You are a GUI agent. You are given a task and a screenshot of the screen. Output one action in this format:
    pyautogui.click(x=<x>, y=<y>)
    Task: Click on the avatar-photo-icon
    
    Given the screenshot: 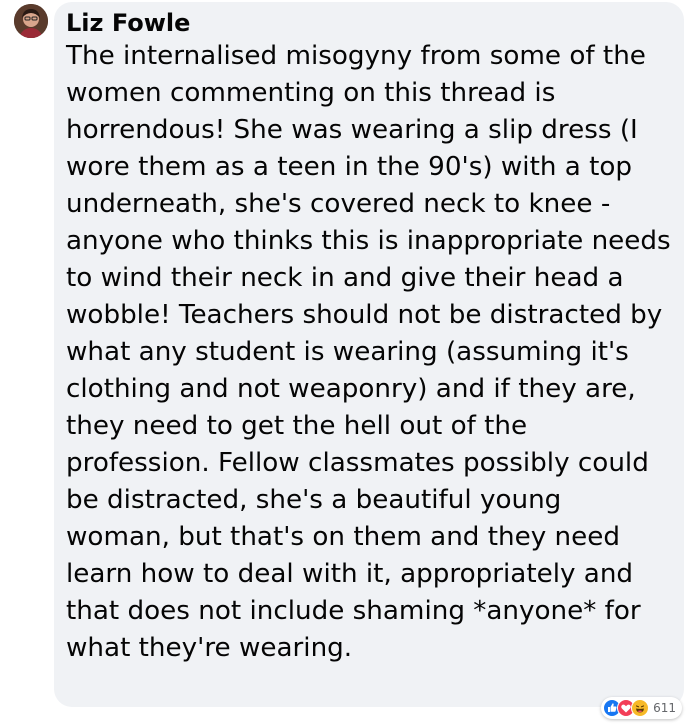 What is the action you would take?
    pyautogui.click(x=31, y=21)
    